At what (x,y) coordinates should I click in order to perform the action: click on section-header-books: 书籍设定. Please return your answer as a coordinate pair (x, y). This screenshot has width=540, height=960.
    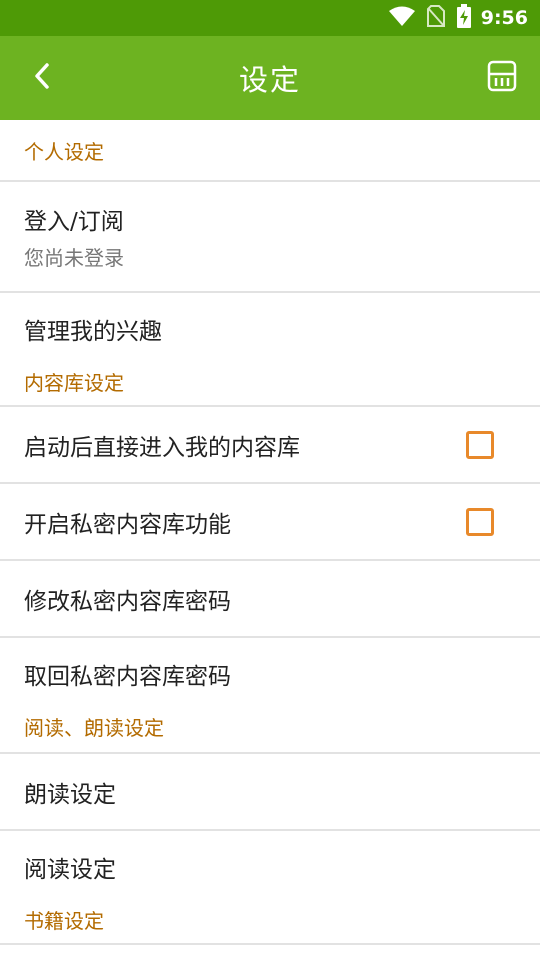
    Looking at the image, I should click on (64, 921).